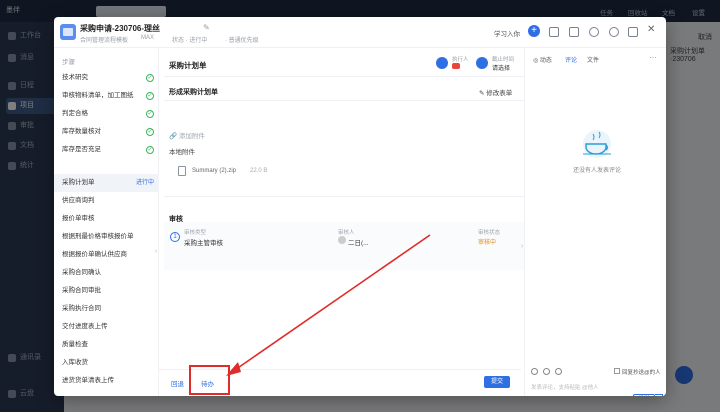 The width and height of the screenshot is (720, 412). What do you see at coordinates (633, 32) in the screenshot?
I see `print-icon` at bounding box center [633, 32].